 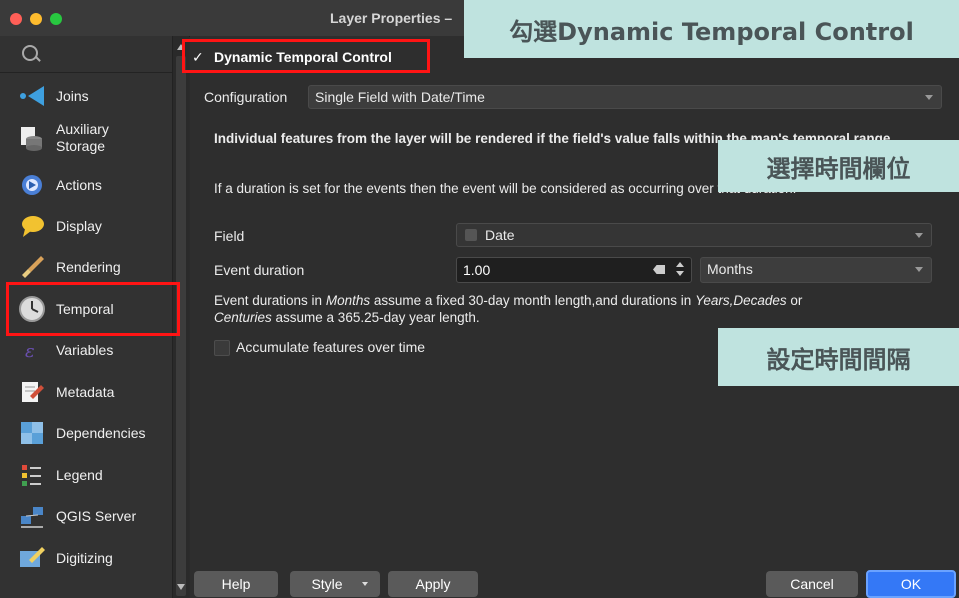 I want to click on sidebar-item-display: Display, so click(x=86, y=226).